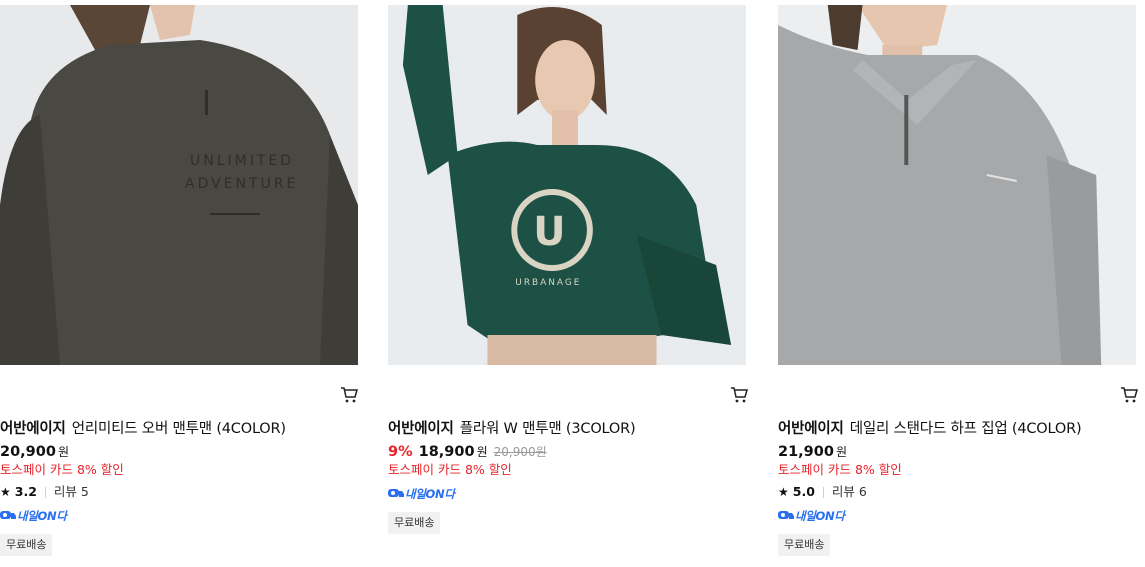  What do you see at coordinates (806, 452) in the screenshot?
I see `price-value: 21,900` at bounding box center [806, 452].